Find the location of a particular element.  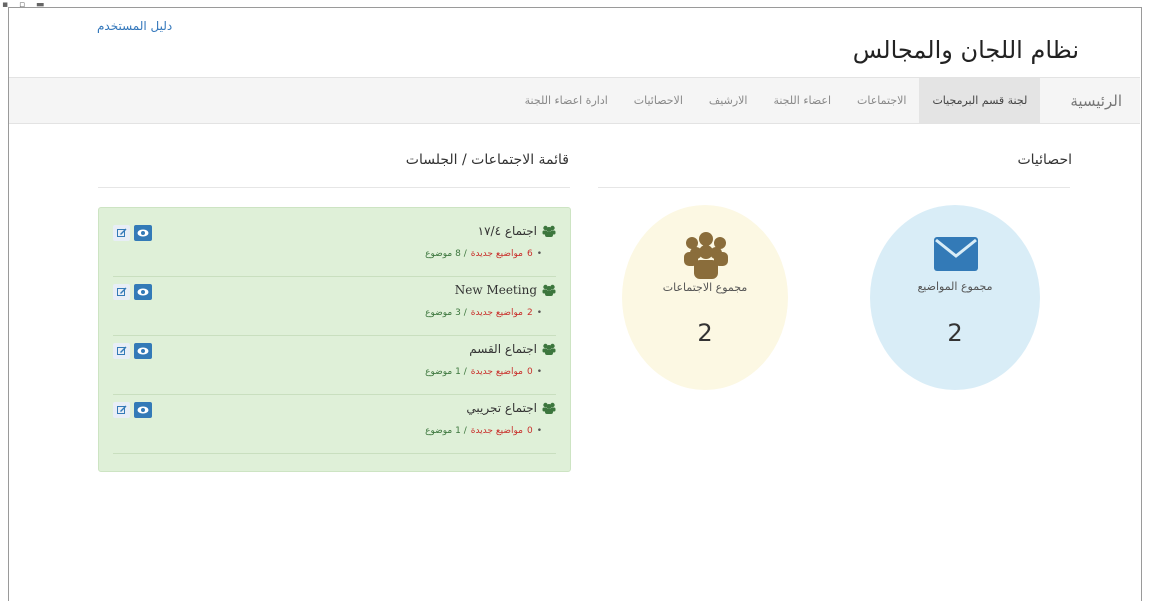

meetings-stat-value: 2 is located at coordinates (705, 333).